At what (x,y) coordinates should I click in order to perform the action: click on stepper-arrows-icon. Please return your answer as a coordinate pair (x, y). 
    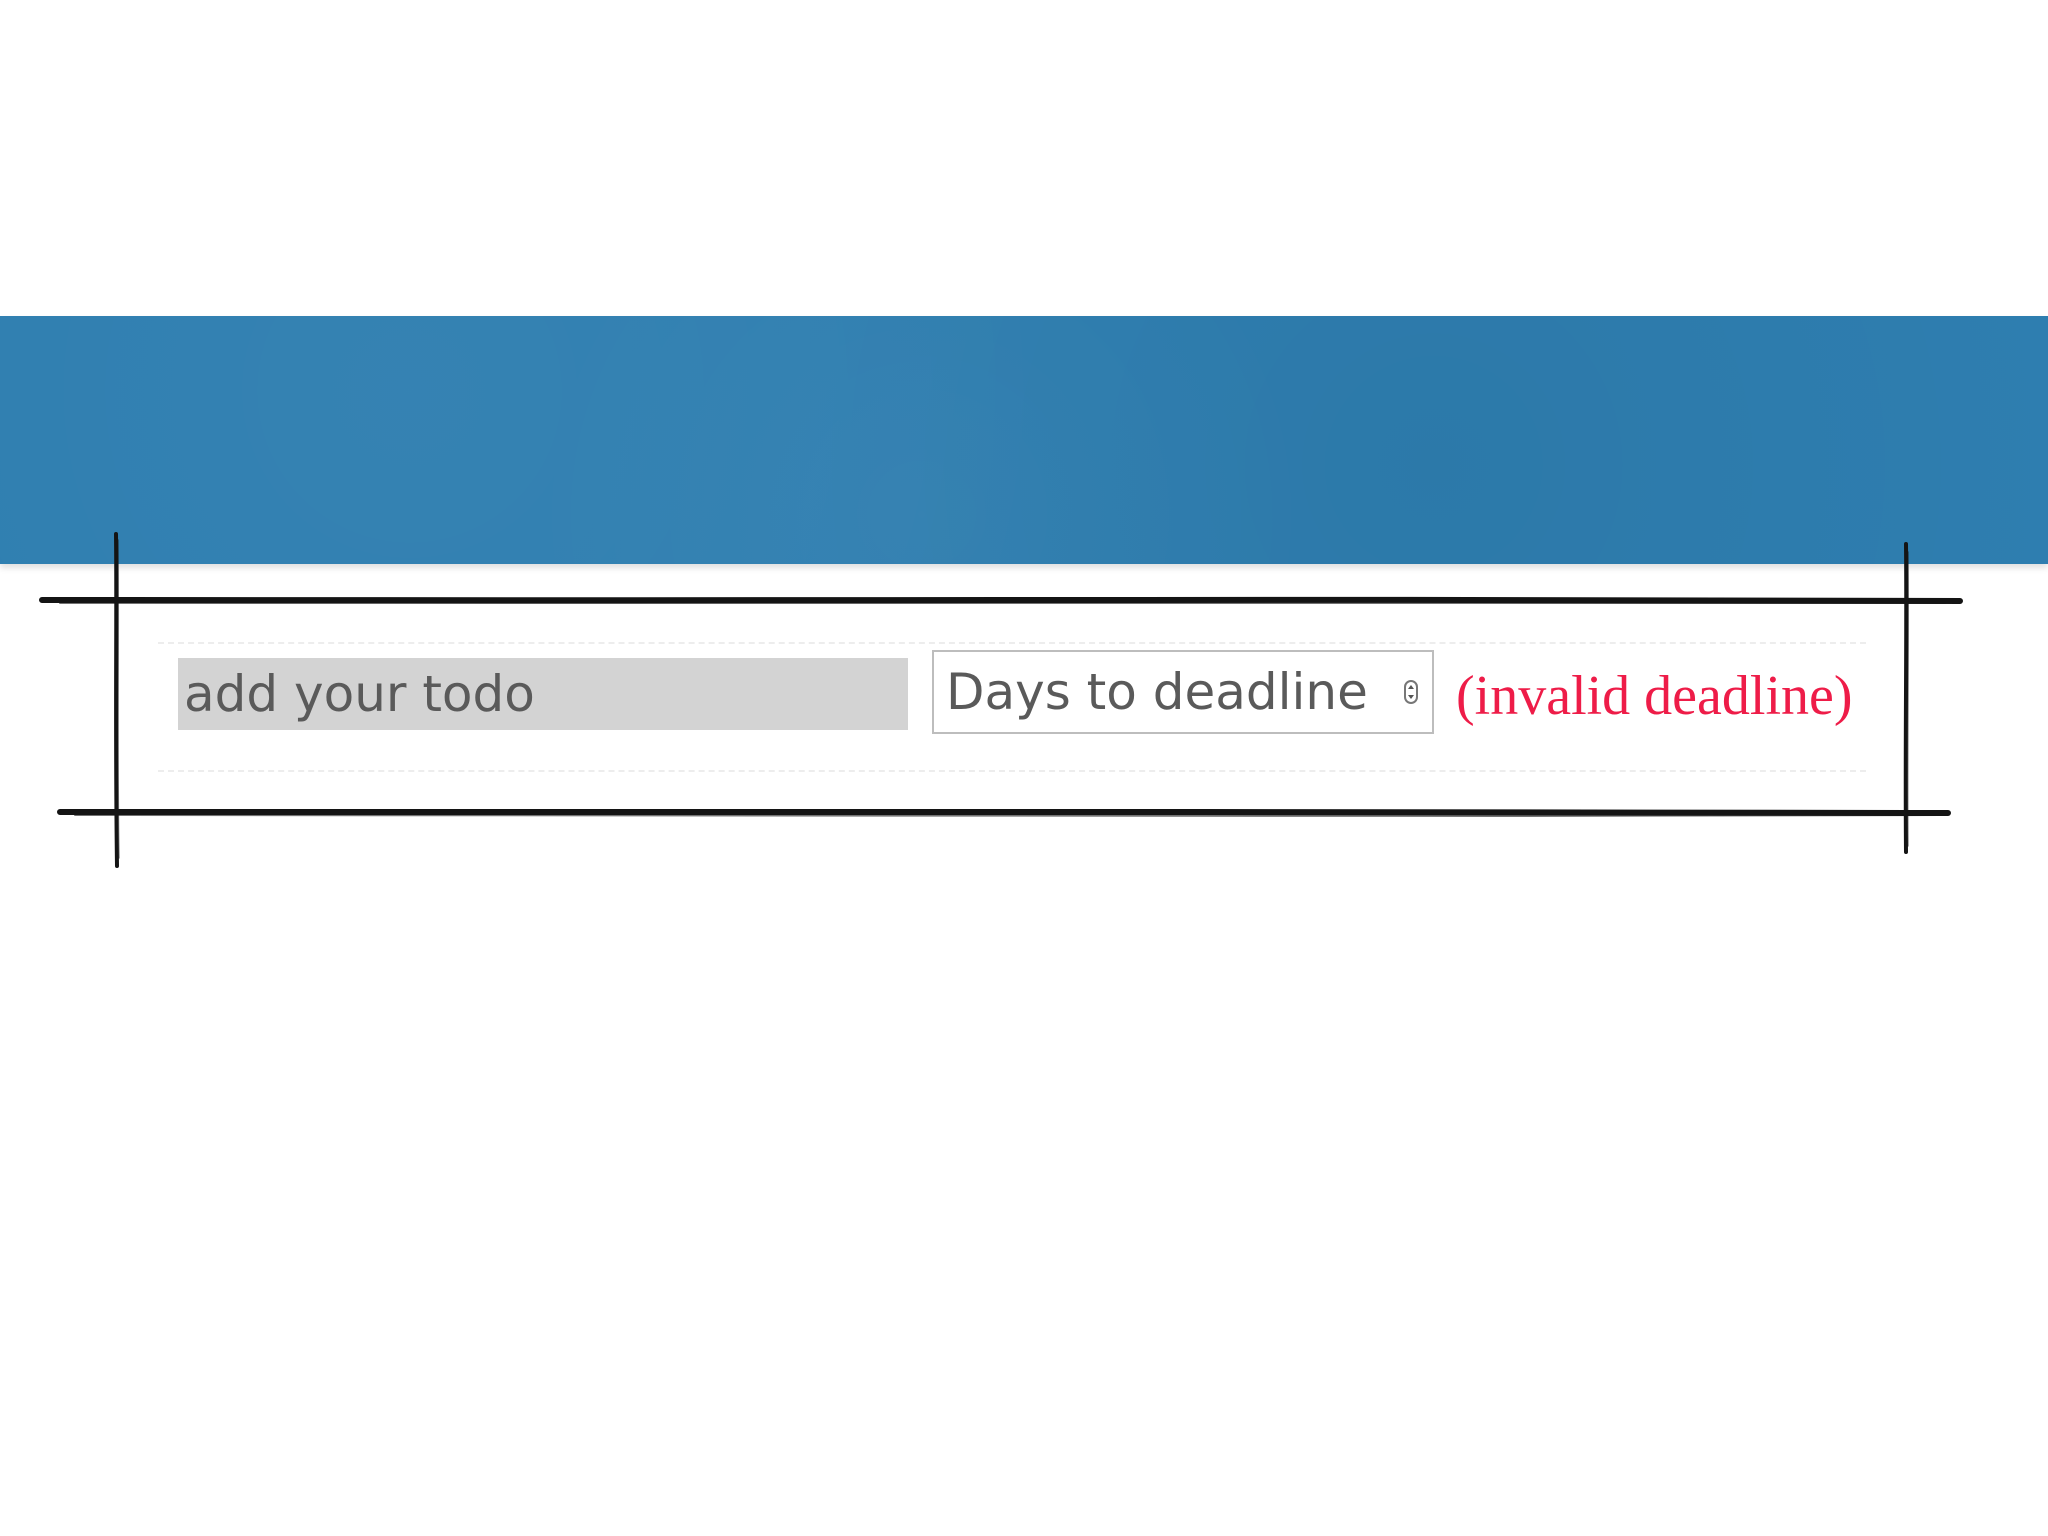
    Looking at the image, I should click on (1411, 692).